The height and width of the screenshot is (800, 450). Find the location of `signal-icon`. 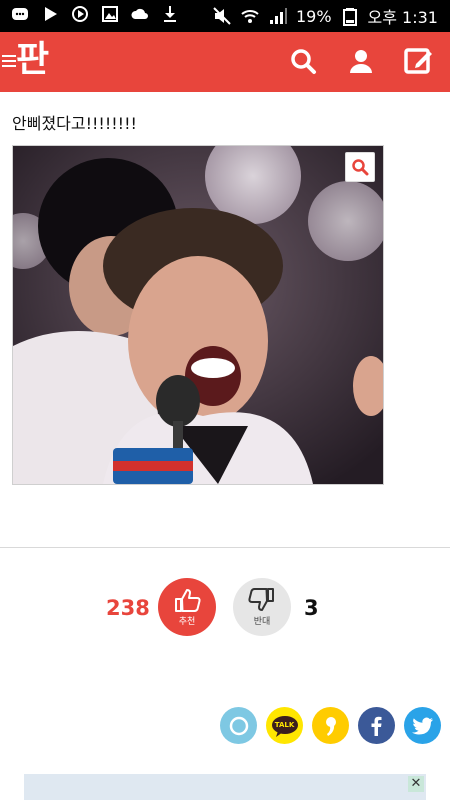

signal-icon is located at coordinates (278, 16).